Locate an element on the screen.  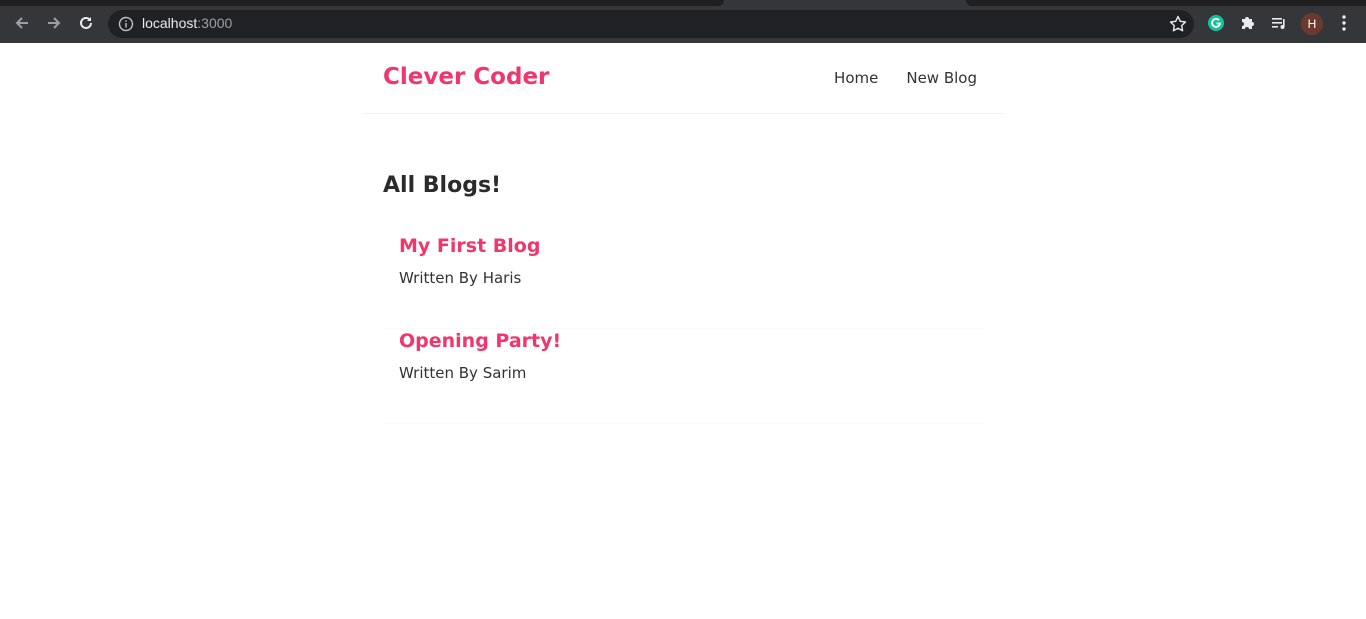
blog-title: Opening Party! is located at coordinates (480, 341).